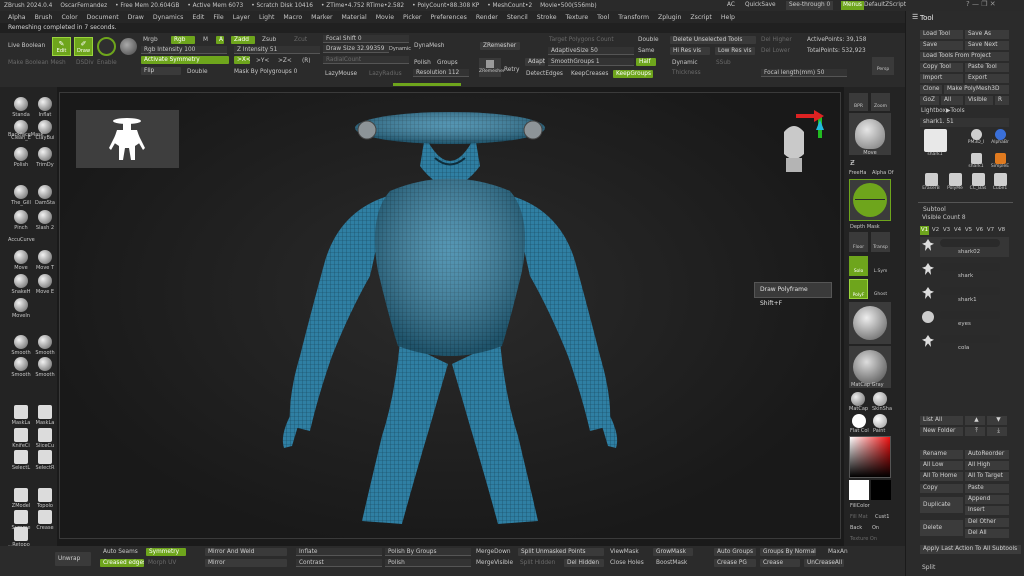  I want to click on detect-edges-button: DetectEdges, so click(544, 74).